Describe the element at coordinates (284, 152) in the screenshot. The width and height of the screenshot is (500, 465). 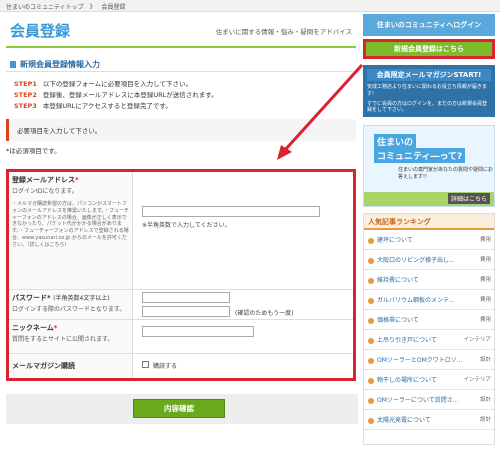
I see `annotation-arrow-head` at that location.